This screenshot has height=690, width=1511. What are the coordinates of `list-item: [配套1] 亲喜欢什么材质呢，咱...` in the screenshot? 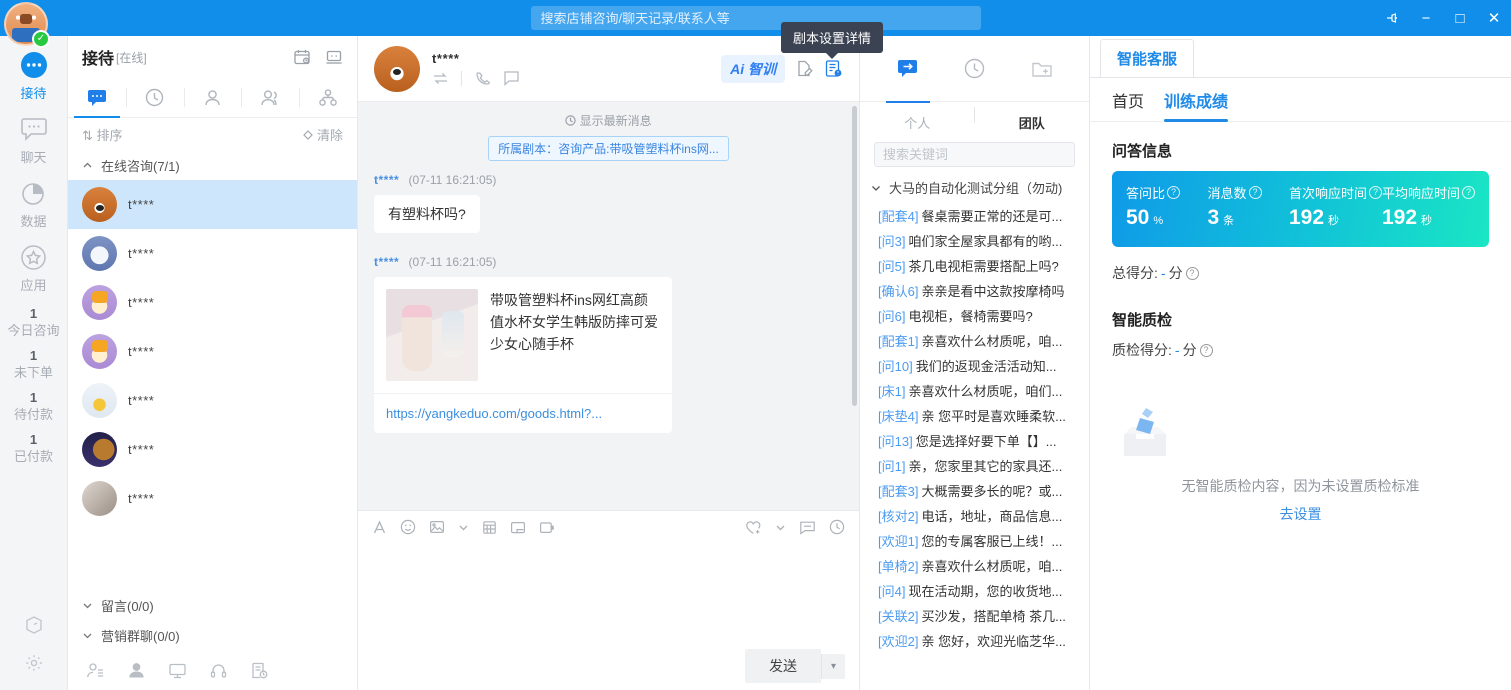 It's located at (976, 340).